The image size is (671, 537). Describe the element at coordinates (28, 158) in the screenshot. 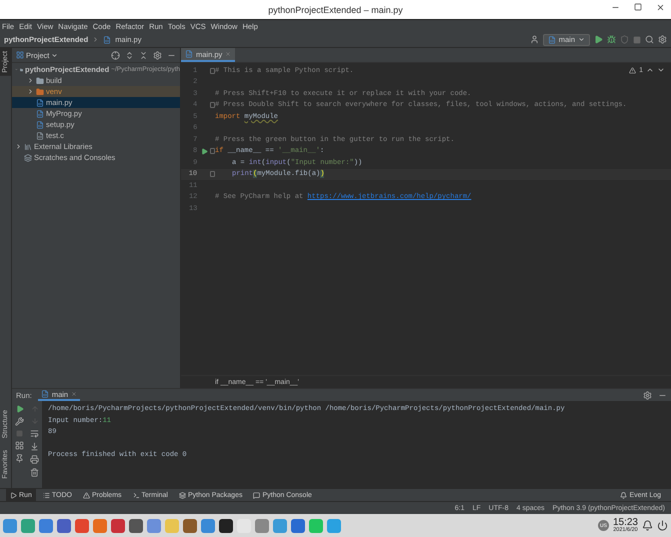

I see `scratches-icon` at that location.